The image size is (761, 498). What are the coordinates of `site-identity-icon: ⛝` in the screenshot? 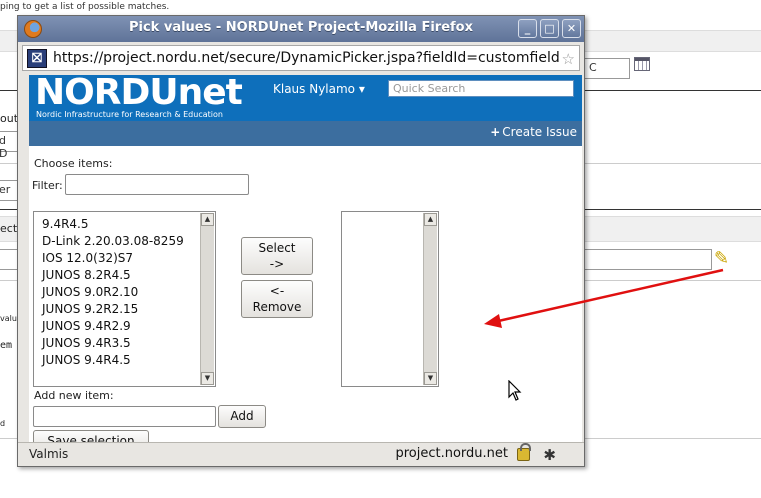 It's located at (37, 58).